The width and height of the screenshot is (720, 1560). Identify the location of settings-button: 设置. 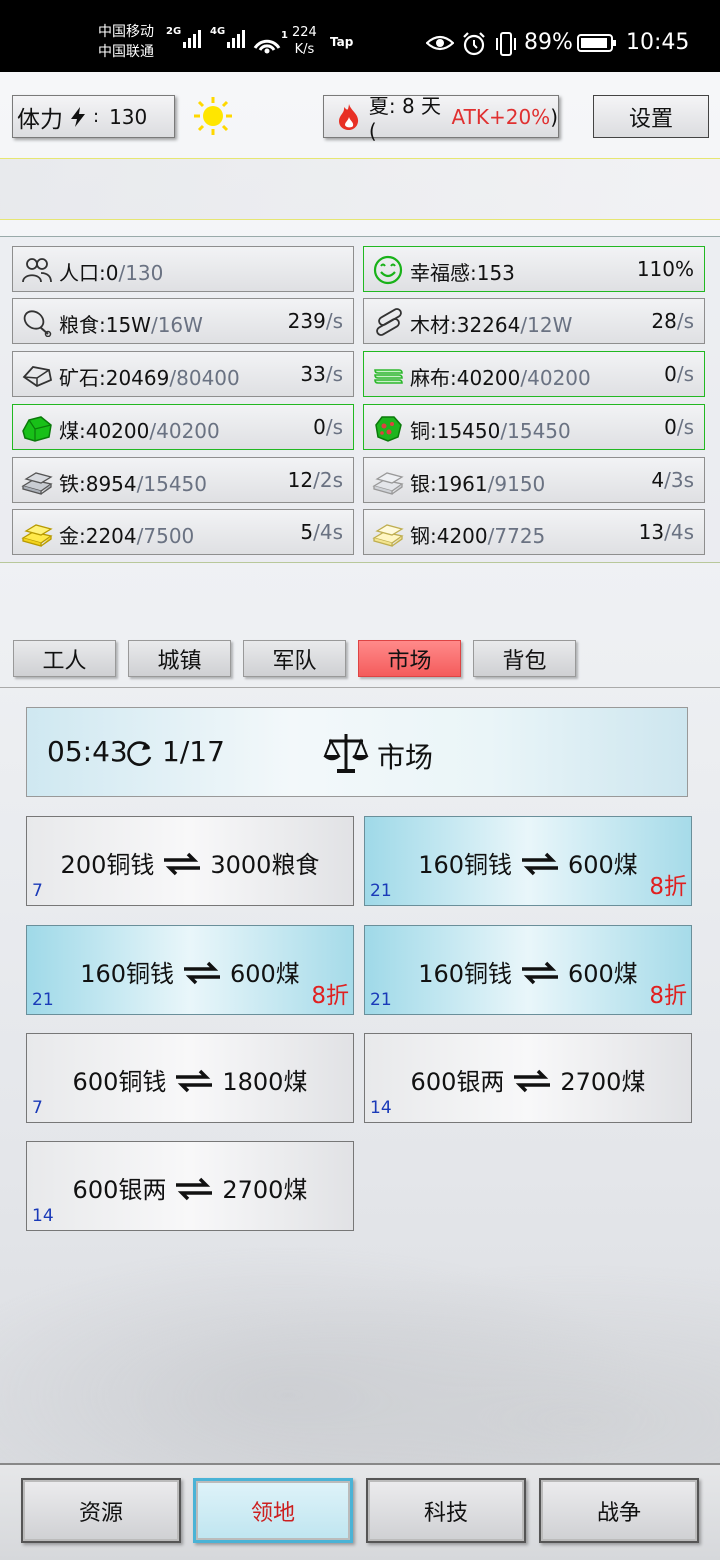
(651, 116).